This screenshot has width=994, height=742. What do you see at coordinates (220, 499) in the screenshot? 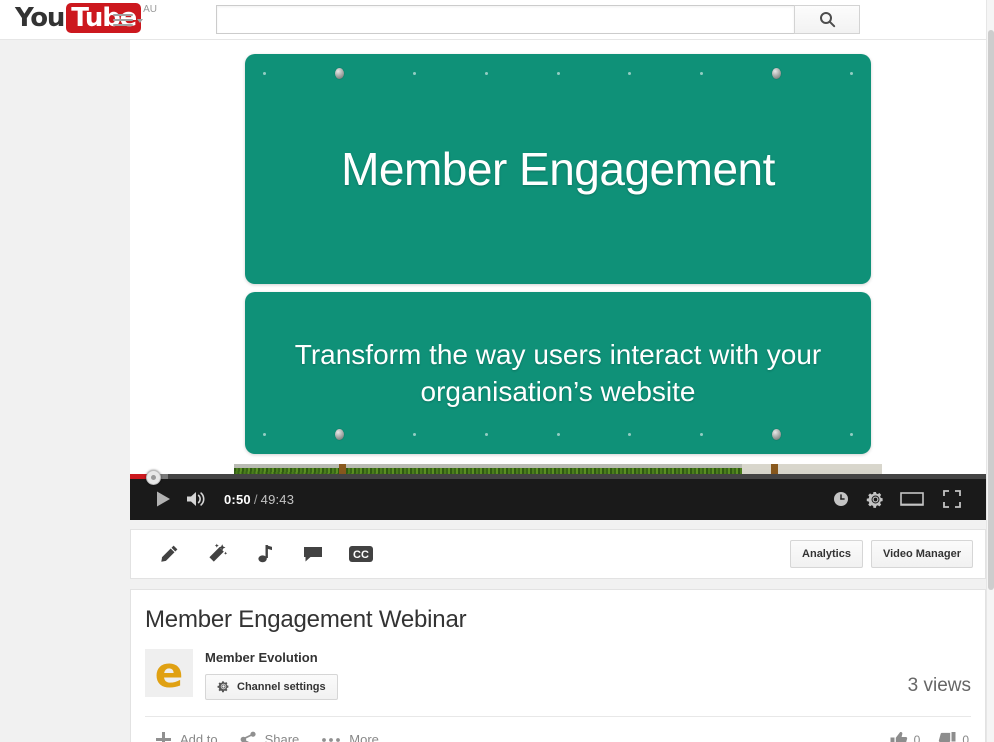
I see `player-left-controls: 0:50/49:43` at bounding box center [220, 499].